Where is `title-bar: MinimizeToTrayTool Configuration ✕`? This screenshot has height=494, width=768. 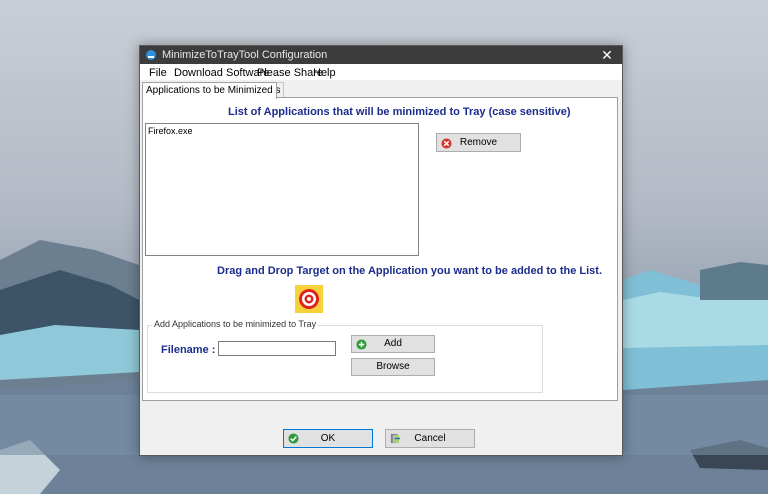
title-bar: MinimizeToTrayTool Configuration ✕ is located at coordinates (381, 55).